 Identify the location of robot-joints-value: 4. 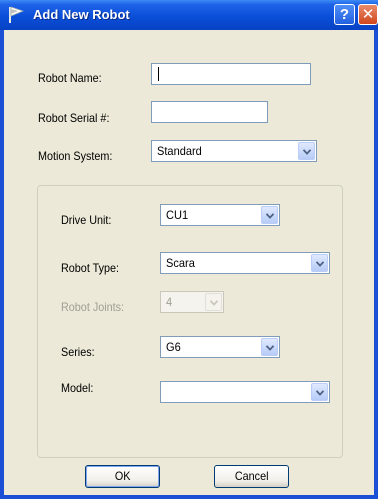
(169, 302).